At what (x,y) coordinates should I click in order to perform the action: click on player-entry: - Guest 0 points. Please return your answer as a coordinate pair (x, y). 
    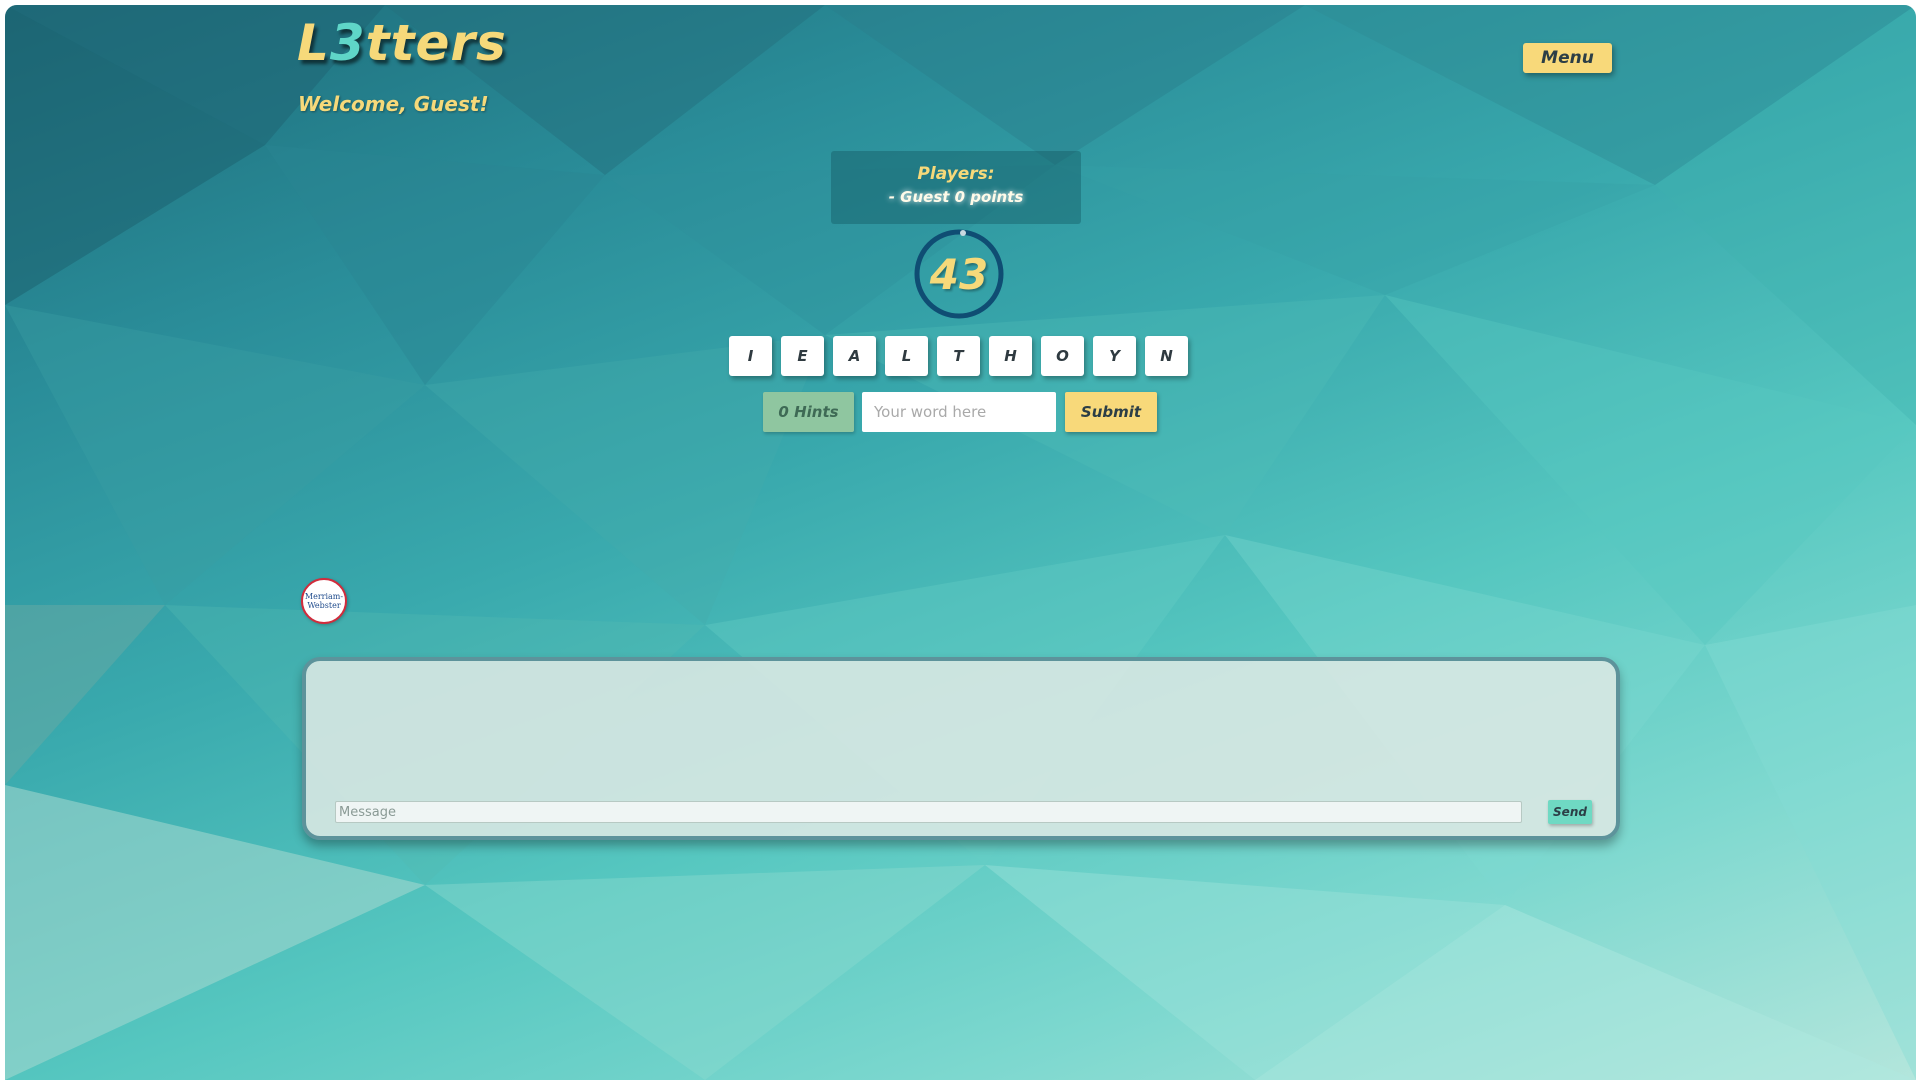
    Looking at the image, I should click on (956, 197).